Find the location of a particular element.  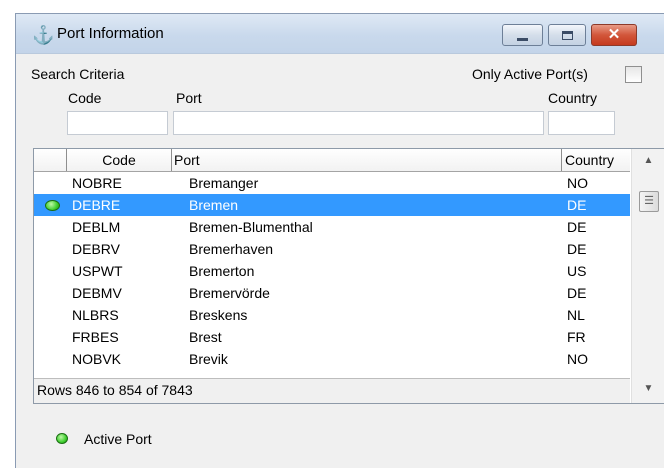

table-row: USPWT Bremerton US is located at coordinates (332, 271).